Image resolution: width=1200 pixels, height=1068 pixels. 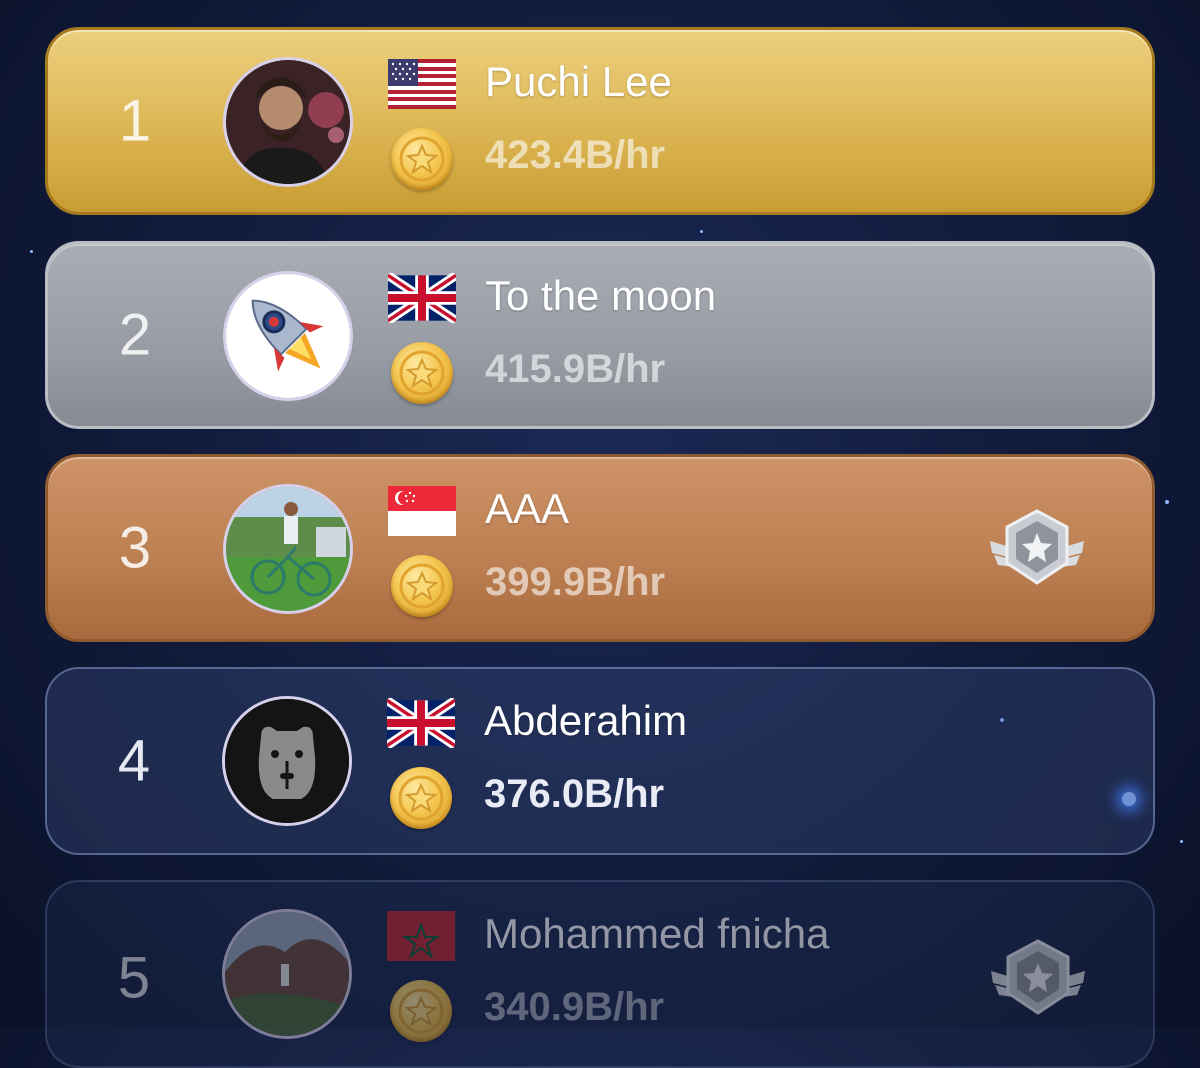 I want to click on earning-rate: 376.0B/hr, so click(x=574, y=794).